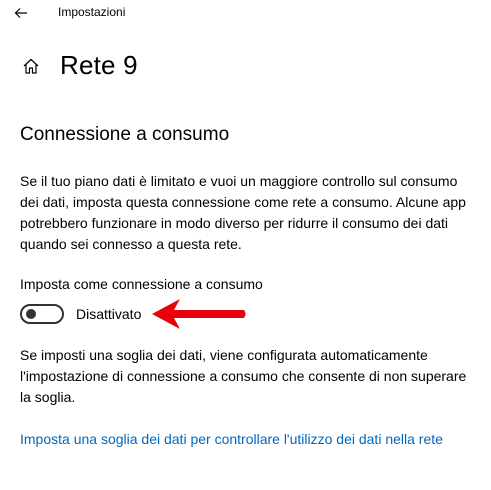 The image size is (491, 490). I want to click on home-icon, so click(31, 66).